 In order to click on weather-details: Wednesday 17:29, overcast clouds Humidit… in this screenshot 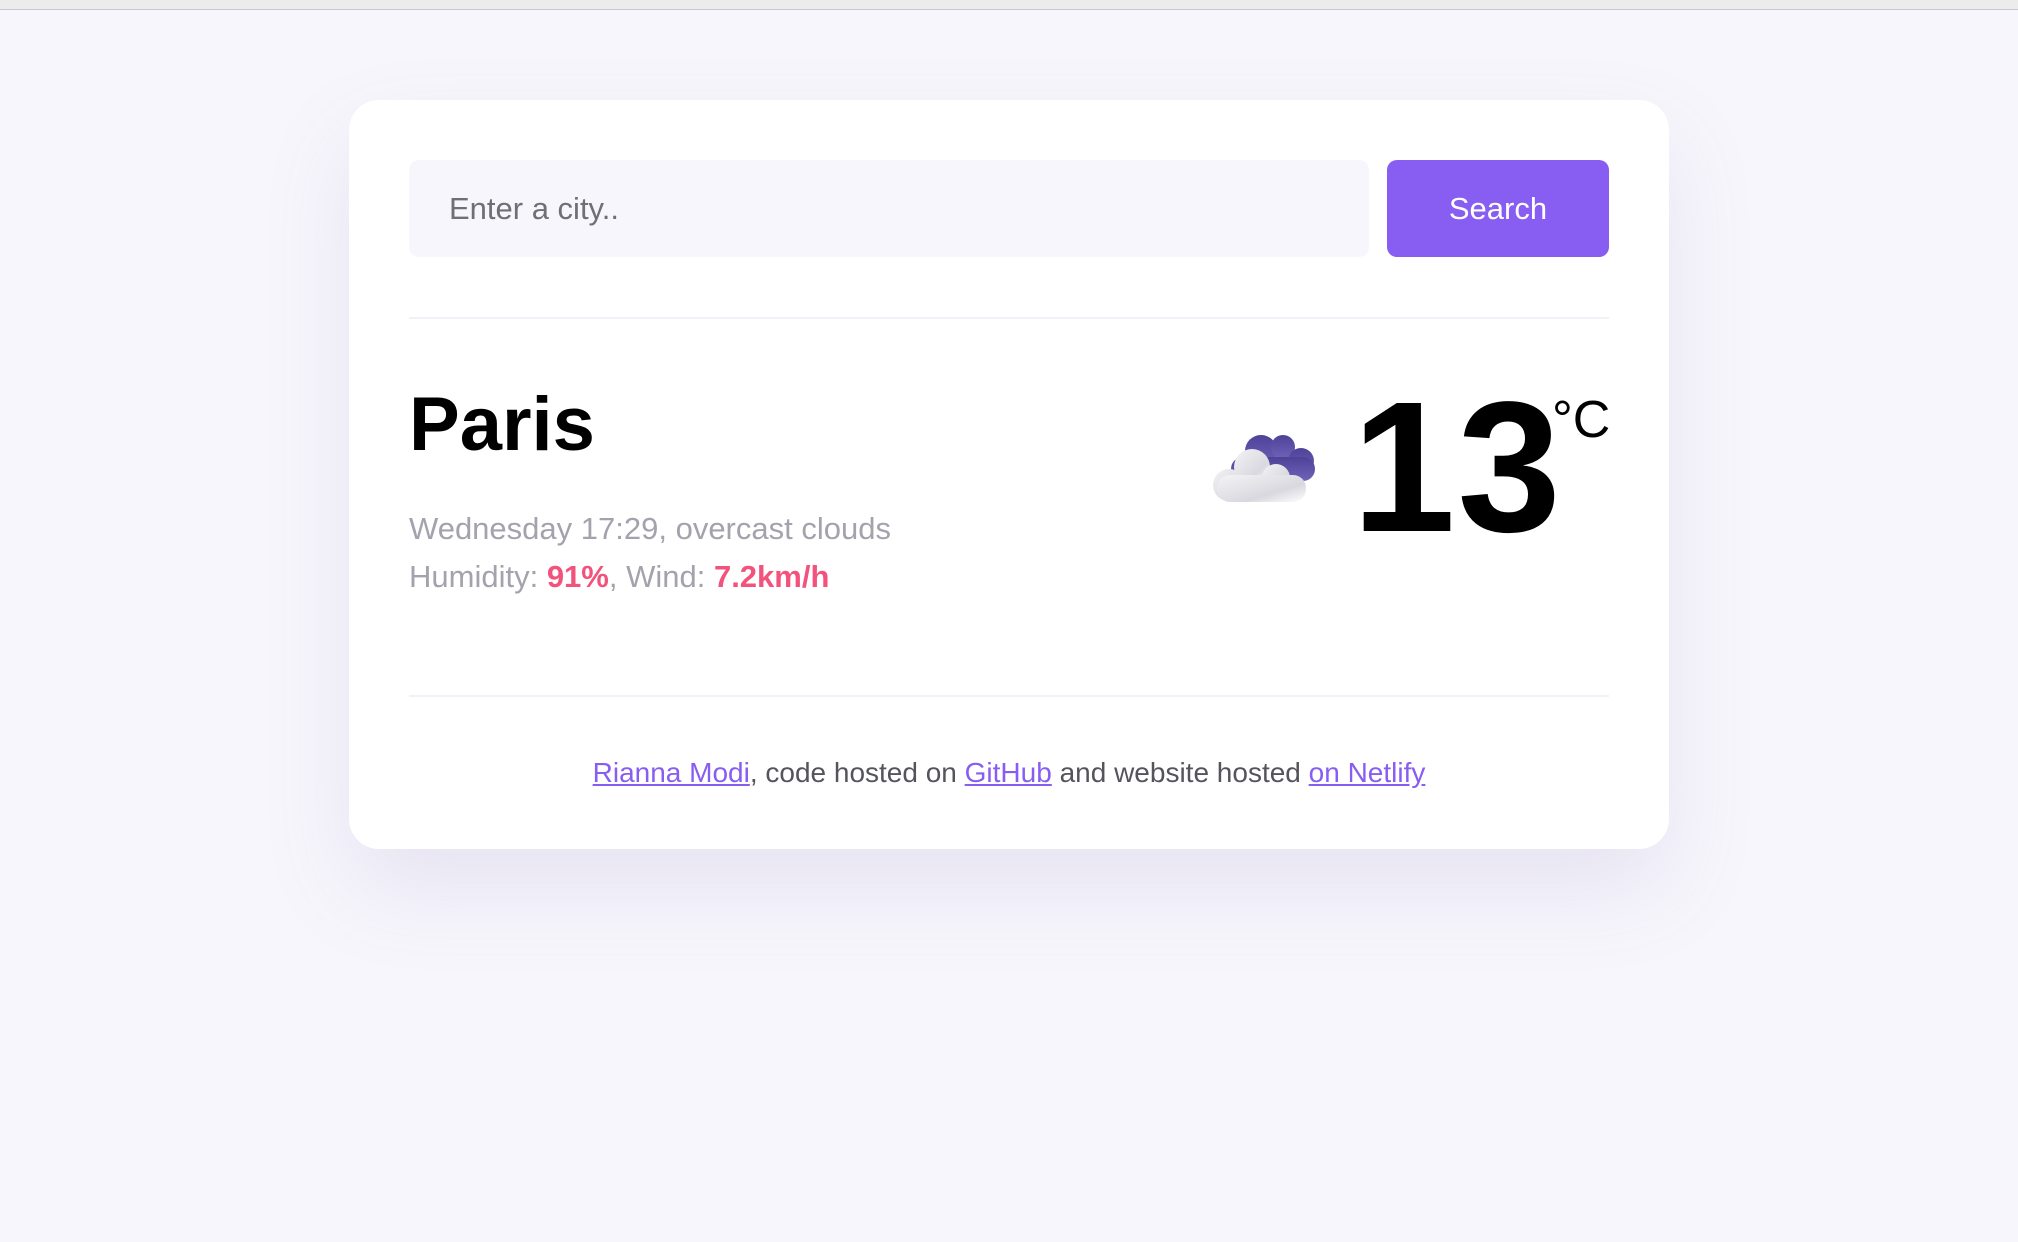, I will do `click(650, 553)`.